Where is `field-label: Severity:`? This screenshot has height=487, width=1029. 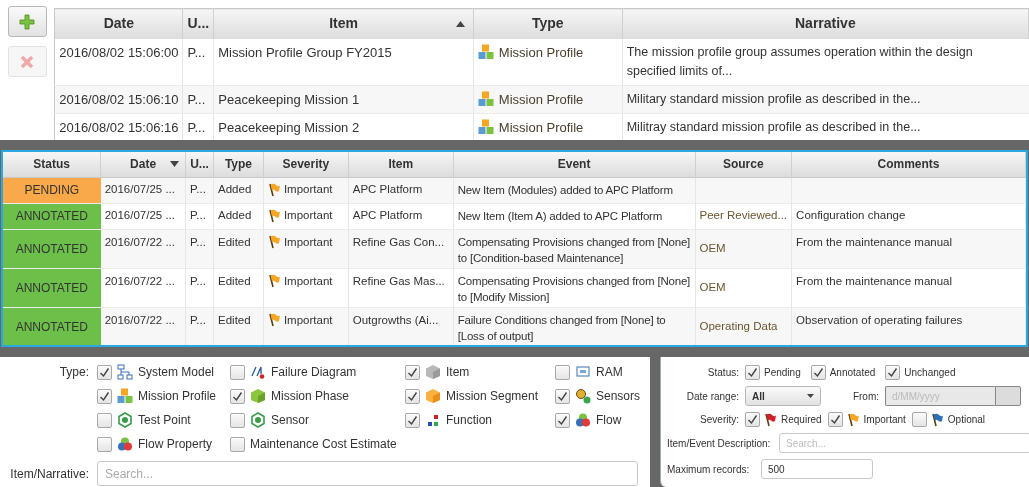
field-label: Severity: is located at coordinates (719, 420).